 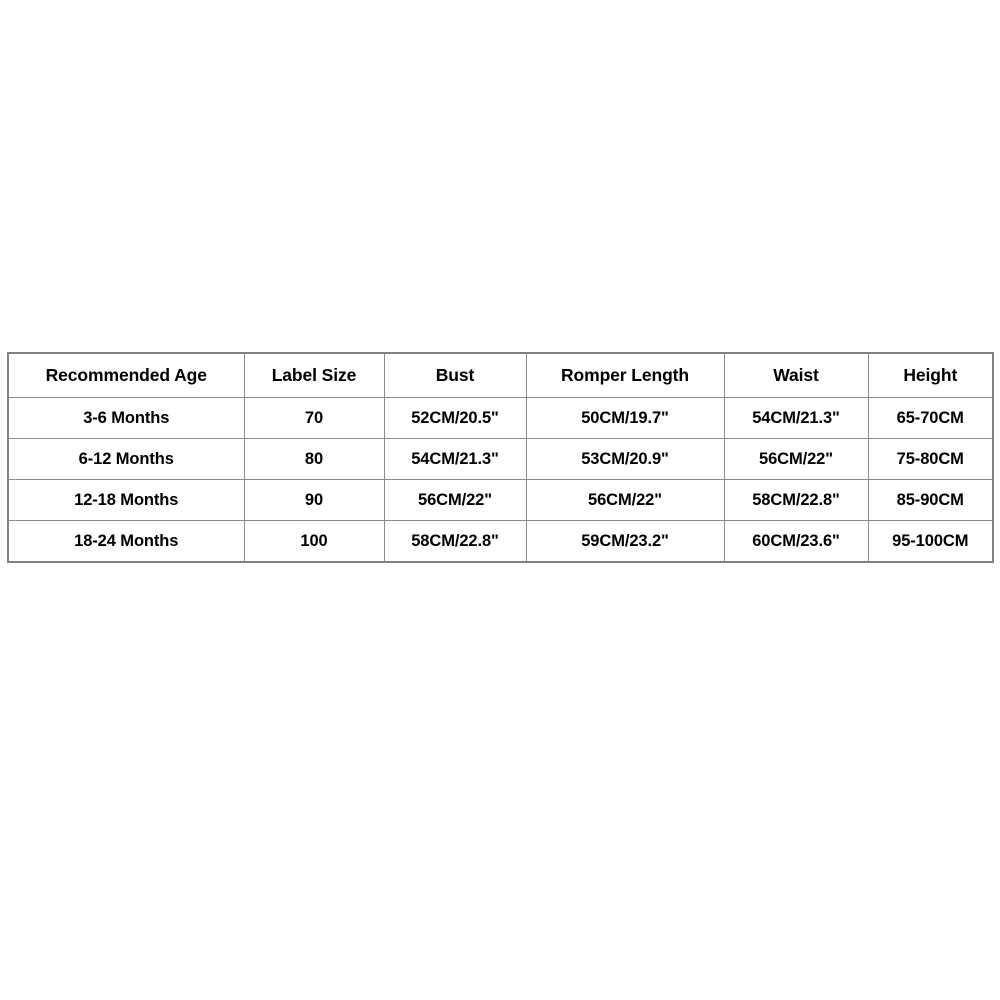 I want to click on cell-bust: 56CM/22", so click(x=455, y=500).